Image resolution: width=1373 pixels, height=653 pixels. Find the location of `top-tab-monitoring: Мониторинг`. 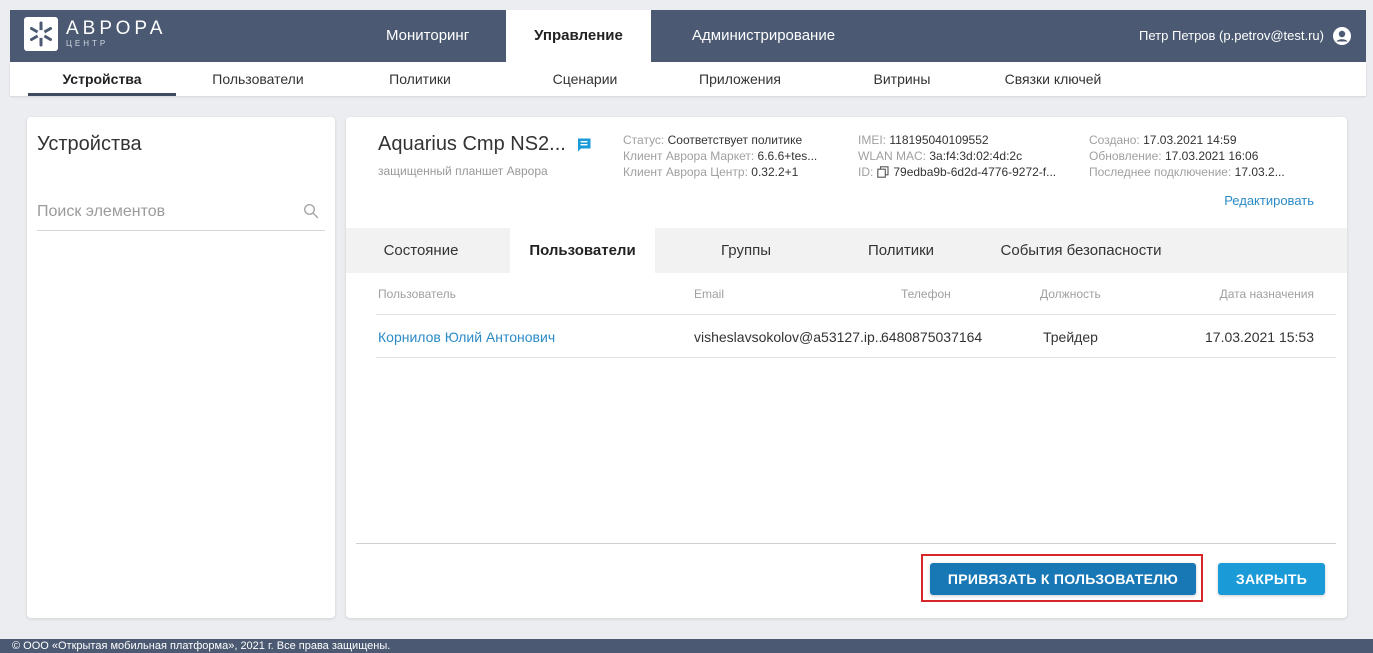

top-tab-monitoring: Мониторинг is located at coordinates (427, 36).